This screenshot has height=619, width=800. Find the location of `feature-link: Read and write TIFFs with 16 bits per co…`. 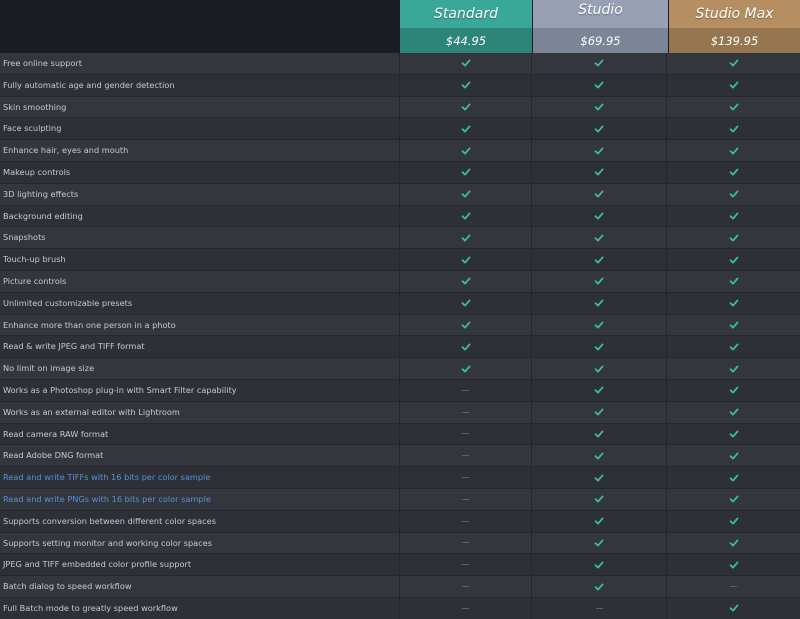

feature-link: Read and write TIFFs with 16 bits per co… is located at coordinates (200, 477).